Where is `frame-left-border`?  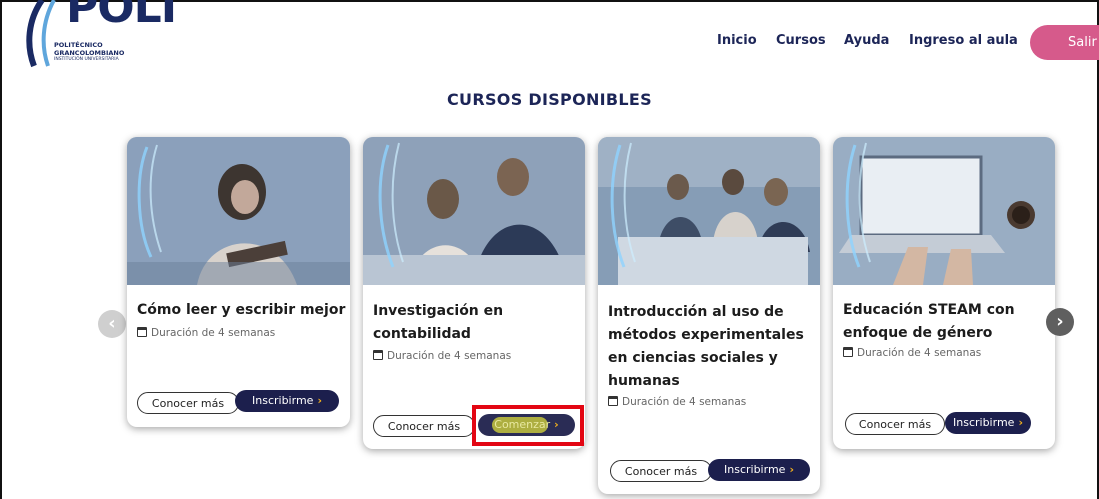
frame-left-border is located at coordinates (1, 249).